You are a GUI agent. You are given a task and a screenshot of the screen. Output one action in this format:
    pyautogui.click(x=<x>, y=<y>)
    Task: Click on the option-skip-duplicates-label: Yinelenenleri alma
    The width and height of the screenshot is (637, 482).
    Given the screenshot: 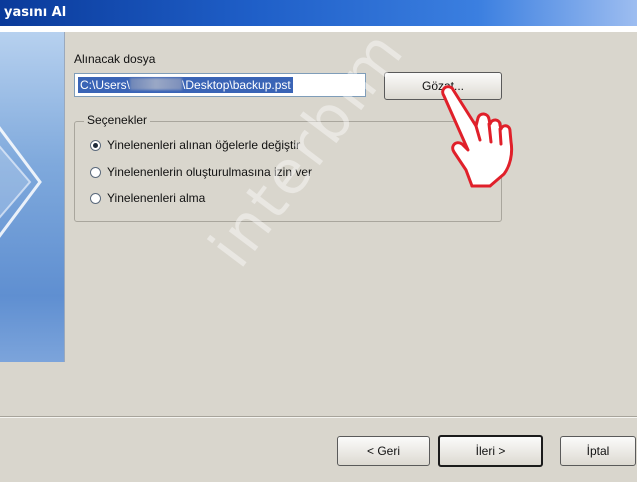 What is the action you would take?
    pyautogui.click(x=156, y=198)
    